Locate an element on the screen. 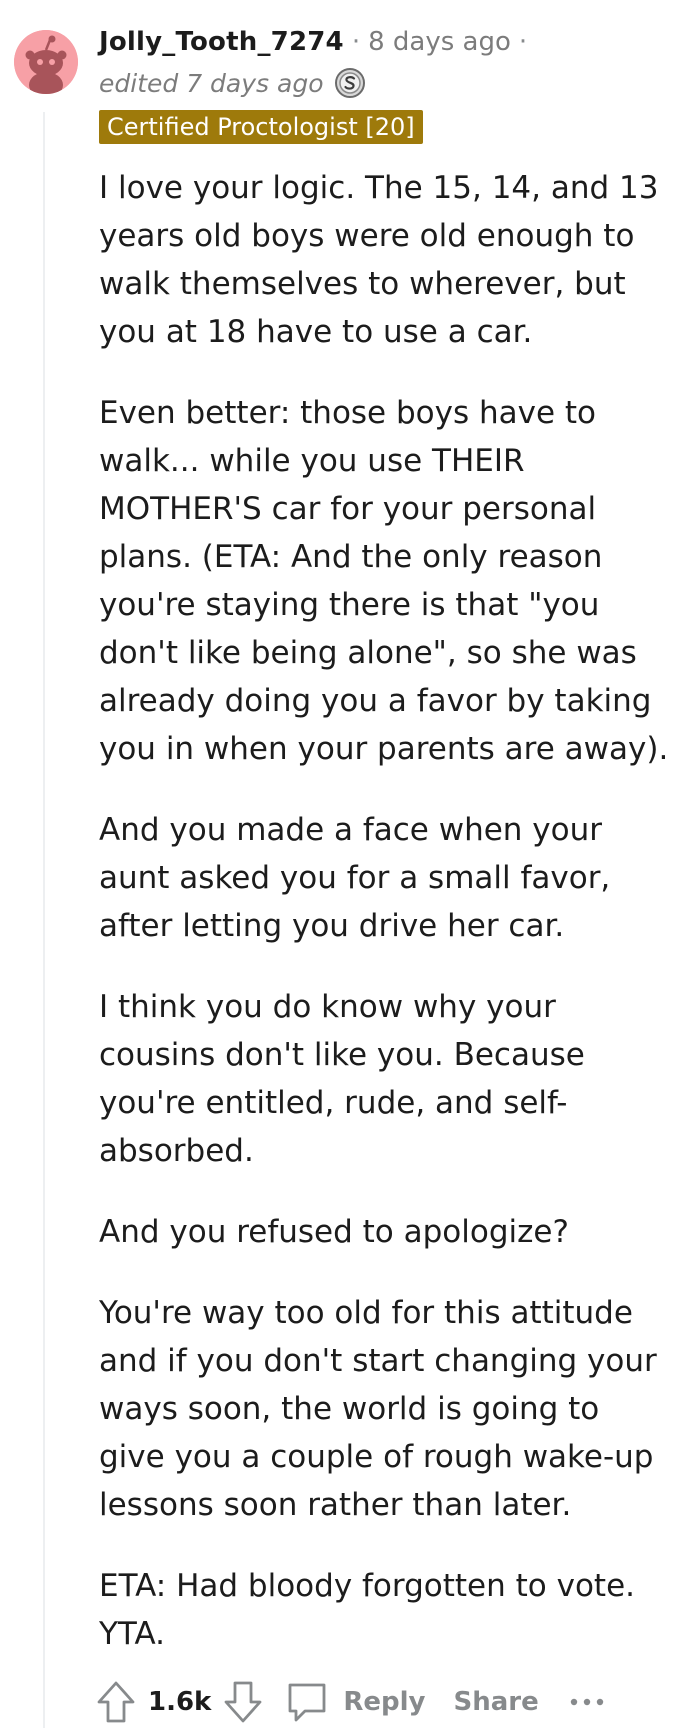  user-flair: Certified Proctologist [20] is located at coordinates (261, 127).